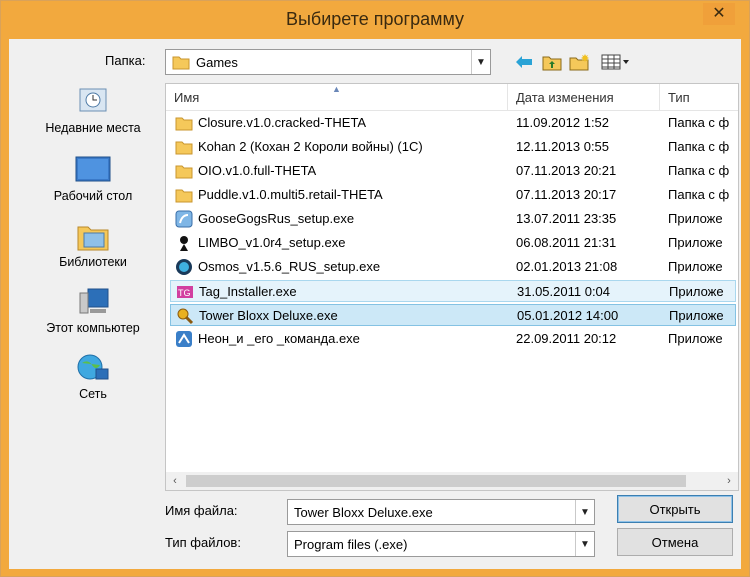 Image resolution: width=750 pixels, height=577 pixels. Describe the element at coordinates (729, 481) in the screenshot. I see `scroll-right-icon: ›` at that location.